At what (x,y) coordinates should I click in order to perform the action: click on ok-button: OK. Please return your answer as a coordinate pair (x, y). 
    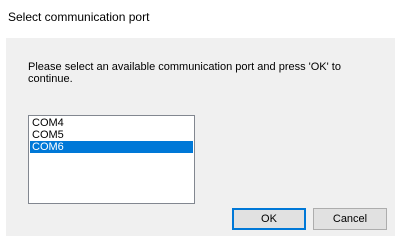
    Looking at the image, I should click on (269, 219).